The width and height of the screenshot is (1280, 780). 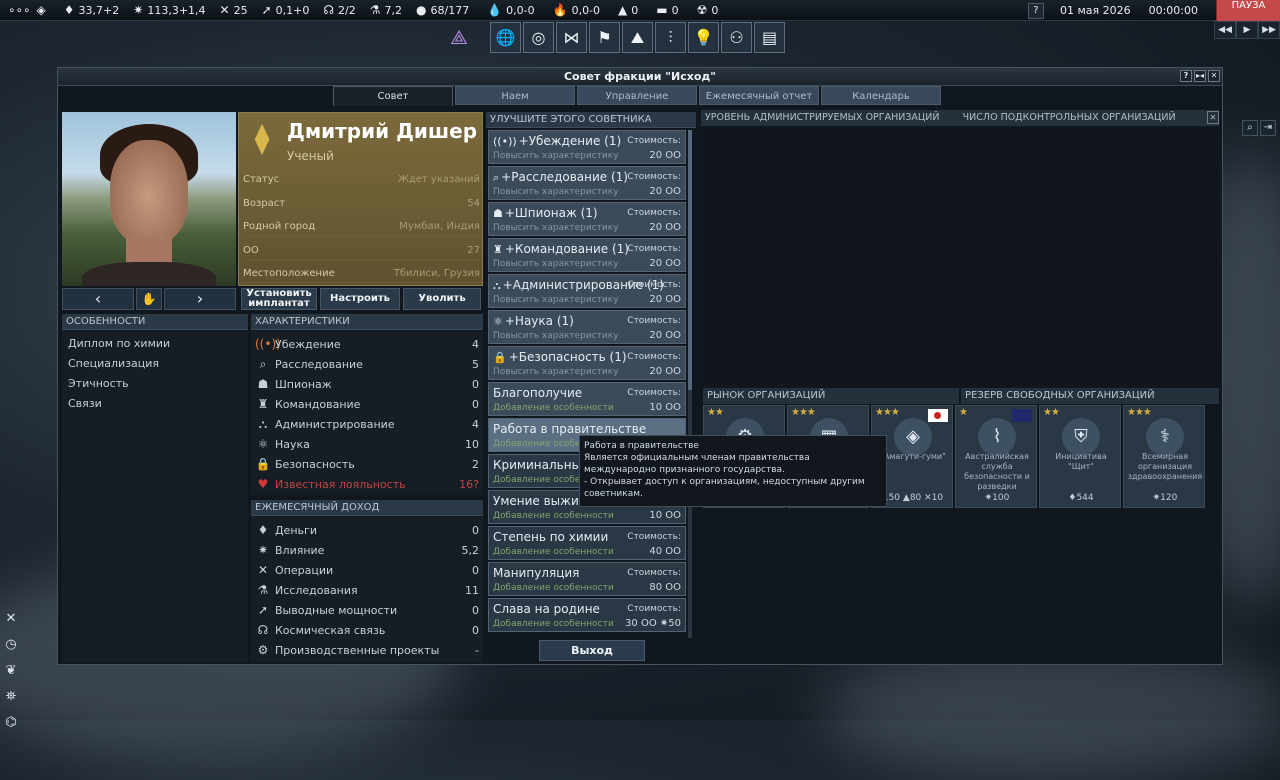 What do you see at coordinates (11, 697) in the screenshot?
I see `left-tool-icon: ⛯` at bounding box center [11, 697].